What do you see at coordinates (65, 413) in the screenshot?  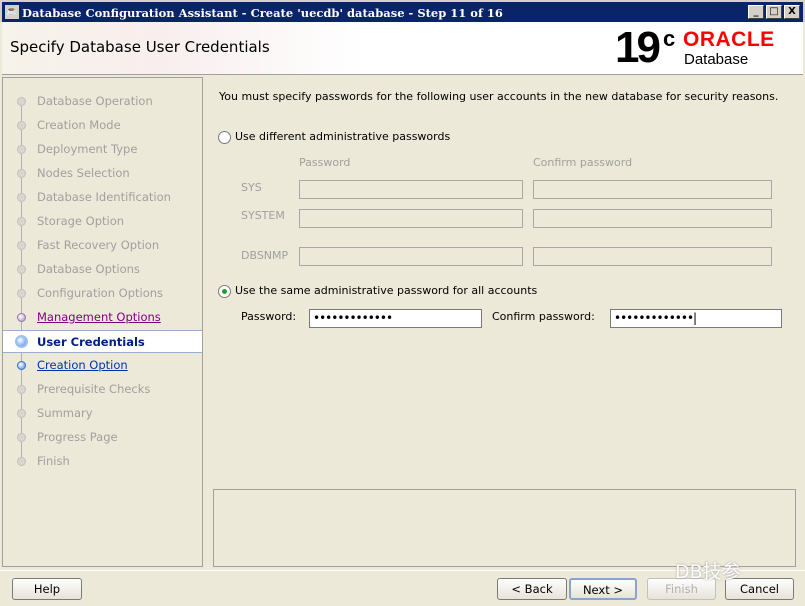 I see `sidebar-item-label: Summary` at bounding box center [65, 413].